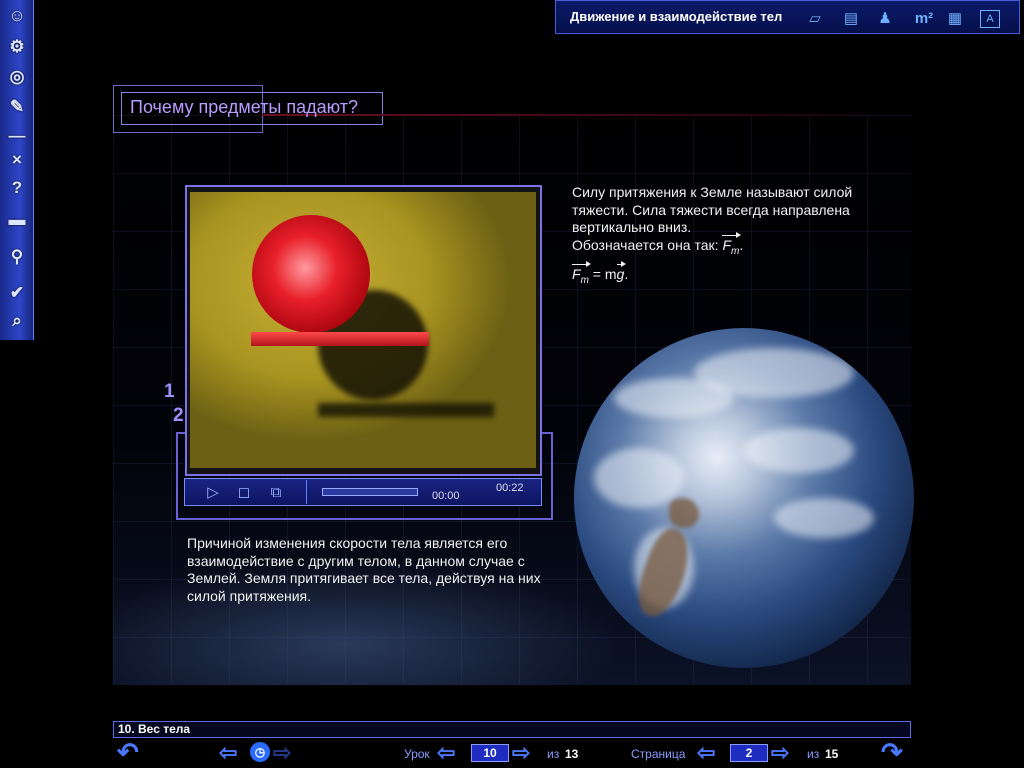 This screenshot has width=1024, height=768. I want to click on pen-icon: ✎, so click(17, 107).